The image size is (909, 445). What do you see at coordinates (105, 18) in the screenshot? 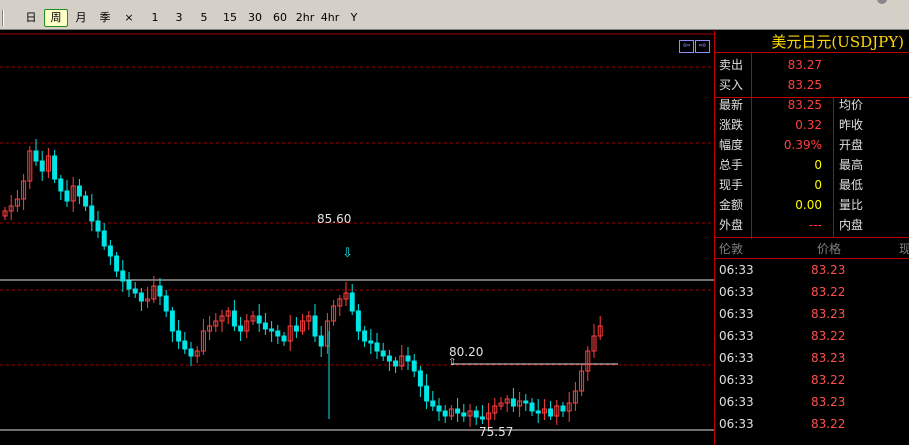
I see `period-button-3: 季` at bounding box center [105, 18].